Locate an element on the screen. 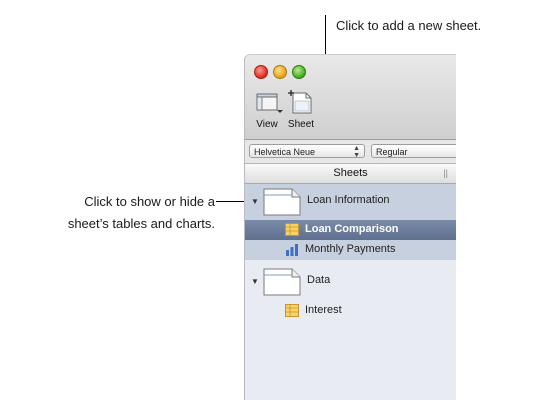  item-label: Monthly Payments is located at coordinates (350, 249).